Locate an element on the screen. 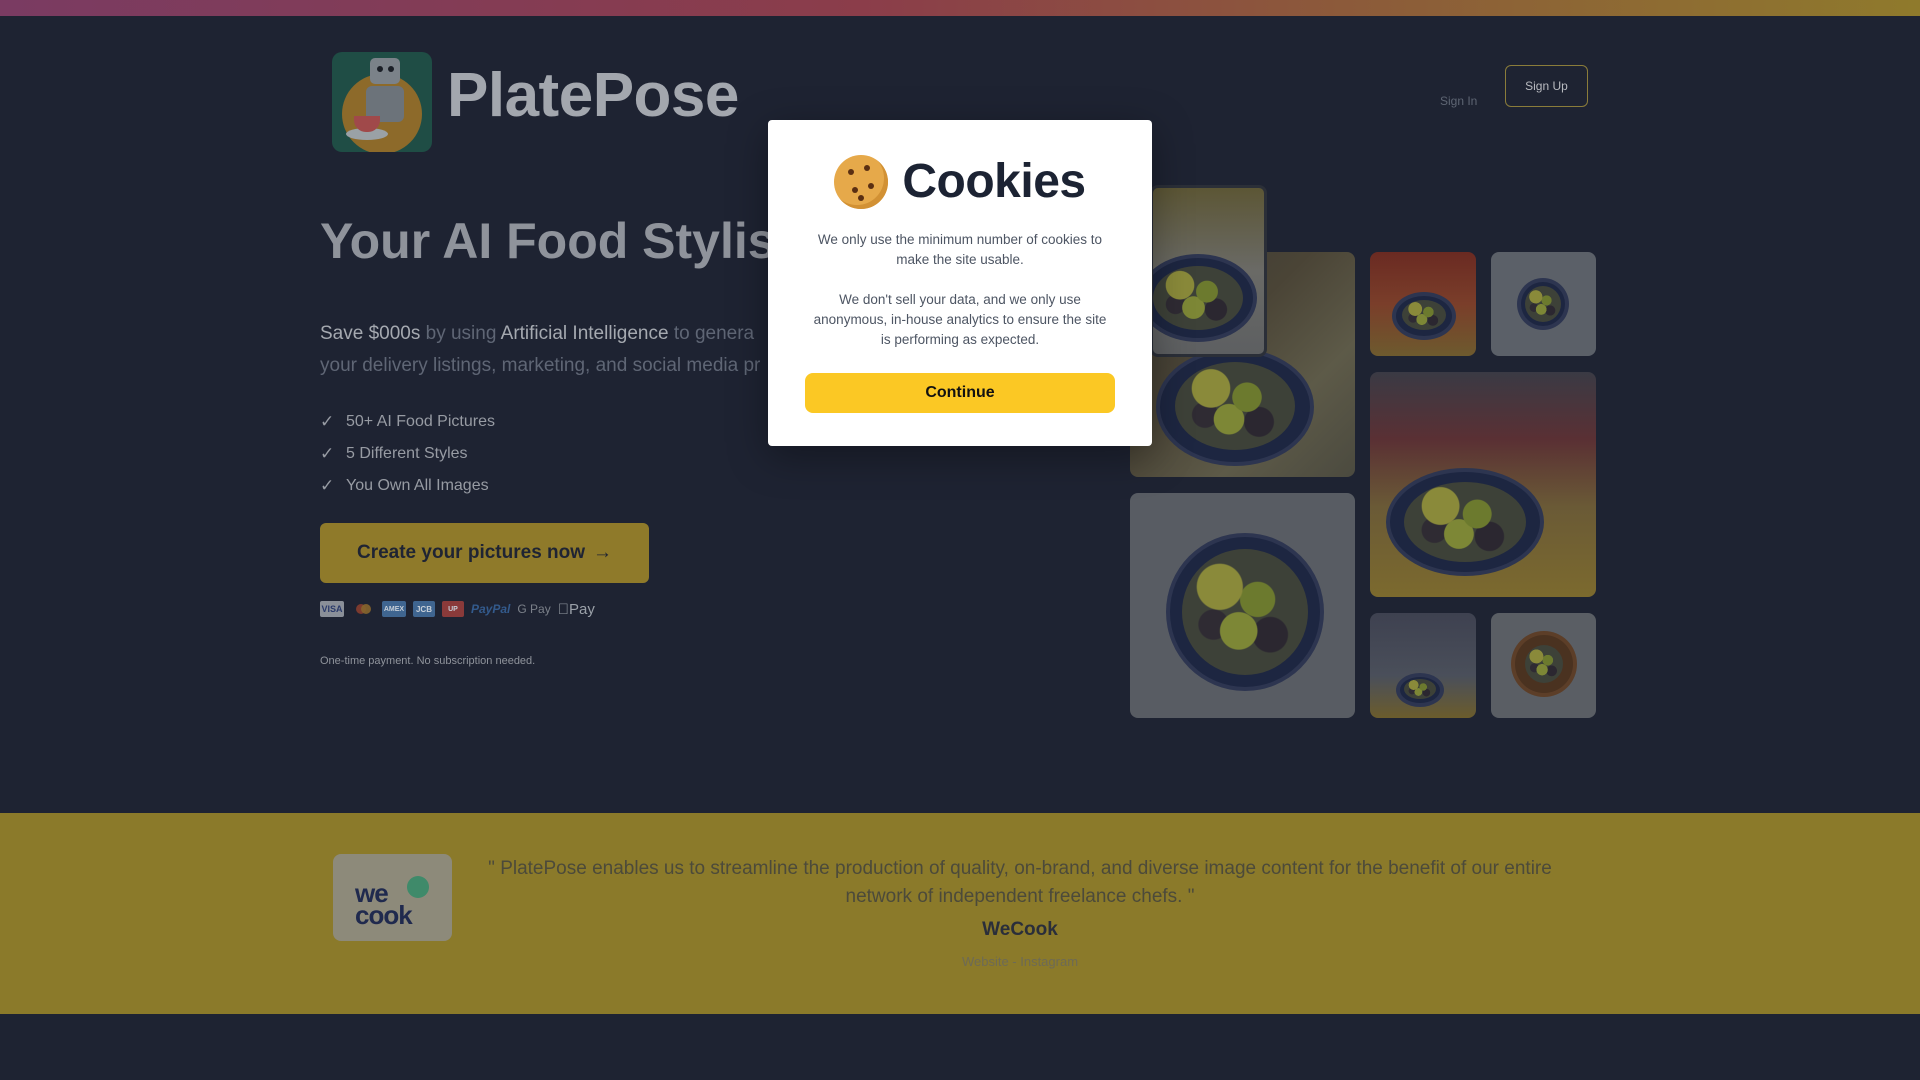  top-gradient-bar is located at coordinates (960, 8).